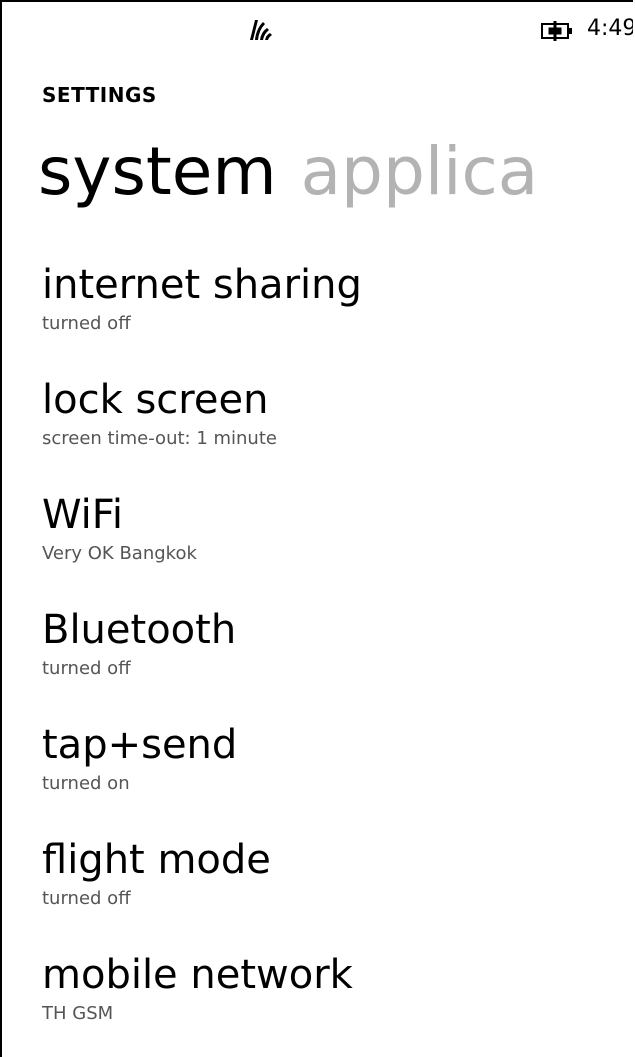 The height and width of the screenshot is (1057, 635). Describe the element at coordinates (157, 172) in the screenshot. I see `pivot-tab-system: system` at that location.